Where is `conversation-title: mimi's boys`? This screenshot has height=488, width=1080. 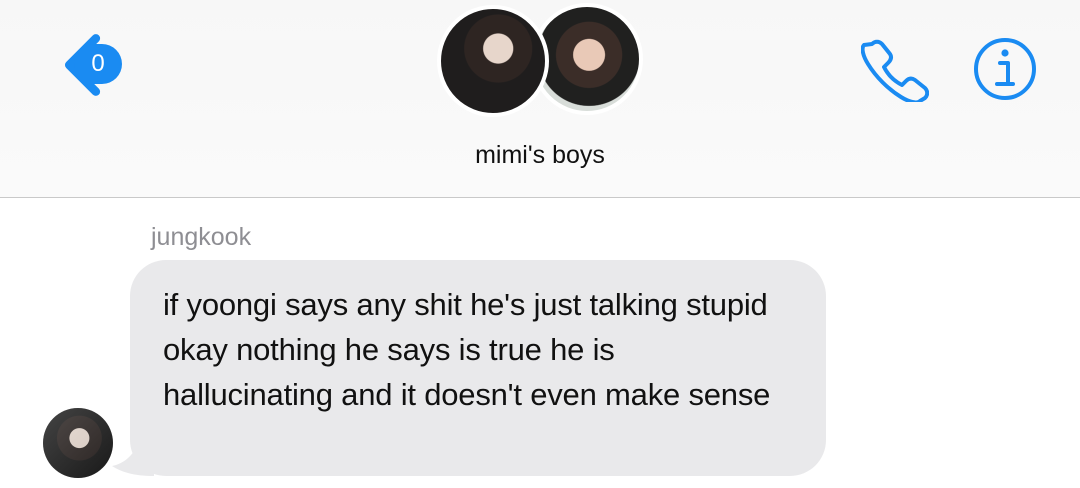
conversation-title: mimi's boys is located at coordinates (540, 155).